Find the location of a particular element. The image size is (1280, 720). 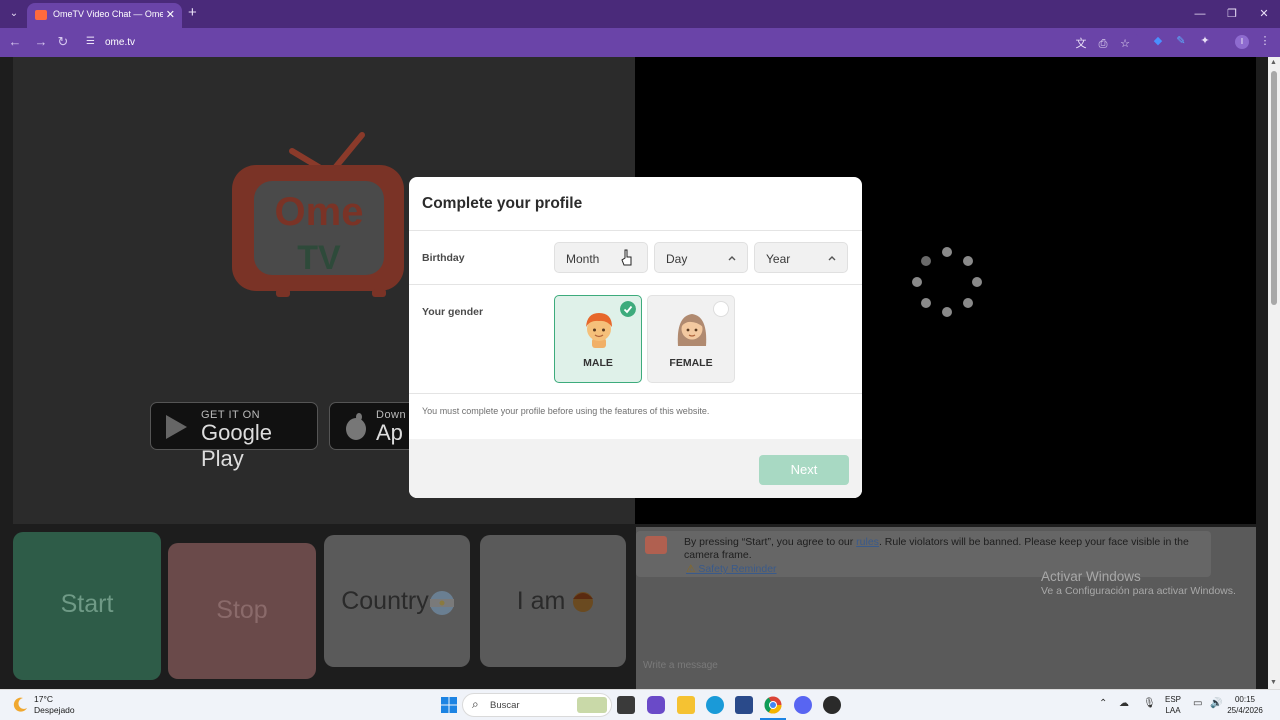

copilot-icon is located at coordinates (656, 705).